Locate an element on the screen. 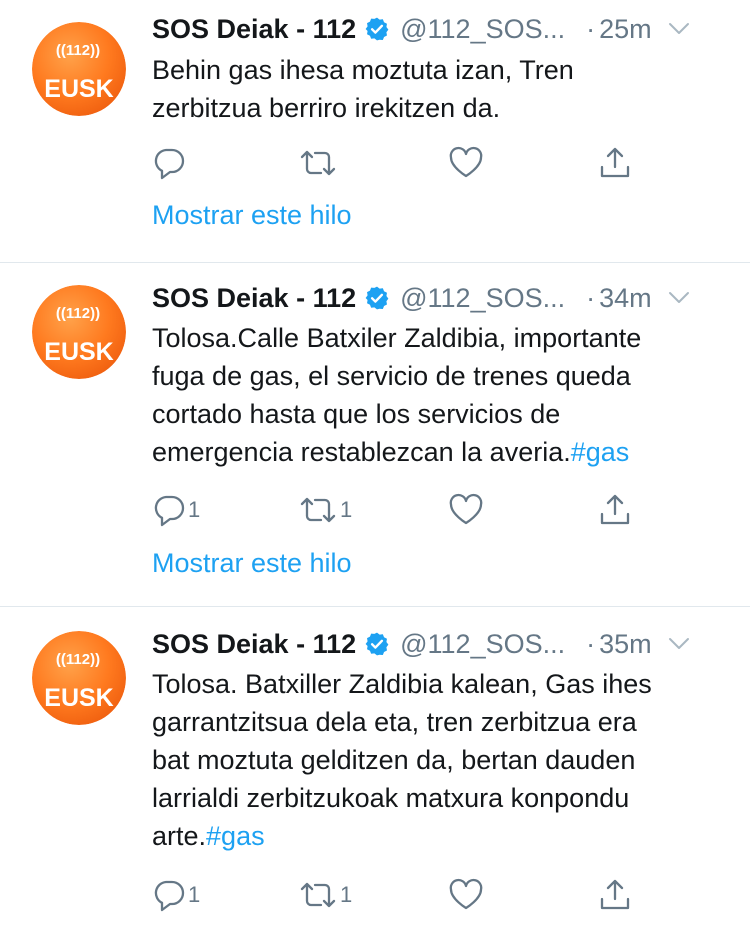  timestamp: 34m is located at coordinates (625, 298).